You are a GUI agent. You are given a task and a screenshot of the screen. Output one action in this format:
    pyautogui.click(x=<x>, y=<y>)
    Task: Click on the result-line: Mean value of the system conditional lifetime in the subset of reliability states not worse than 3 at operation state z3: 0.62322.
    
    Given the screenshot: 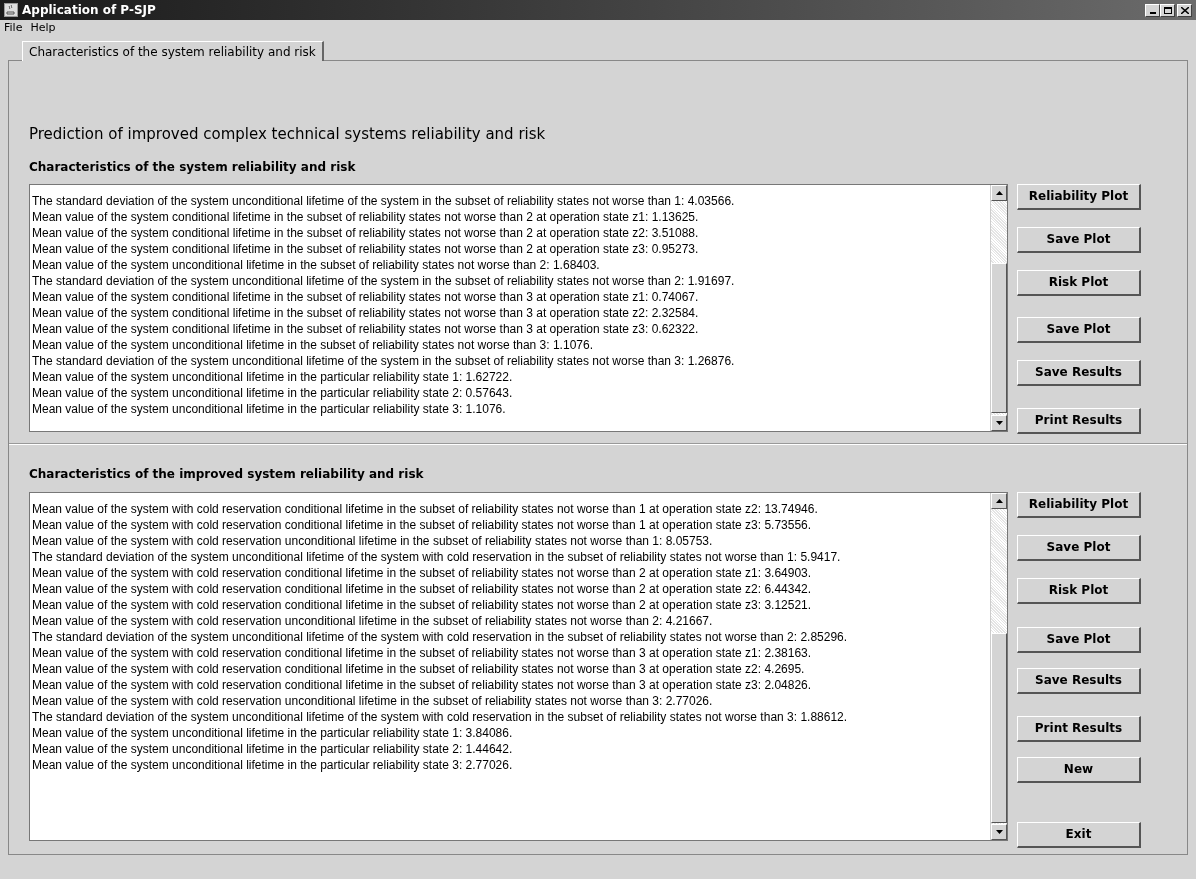 What is the action you would take?
    pyautogui.click(x=366, y=328)
    